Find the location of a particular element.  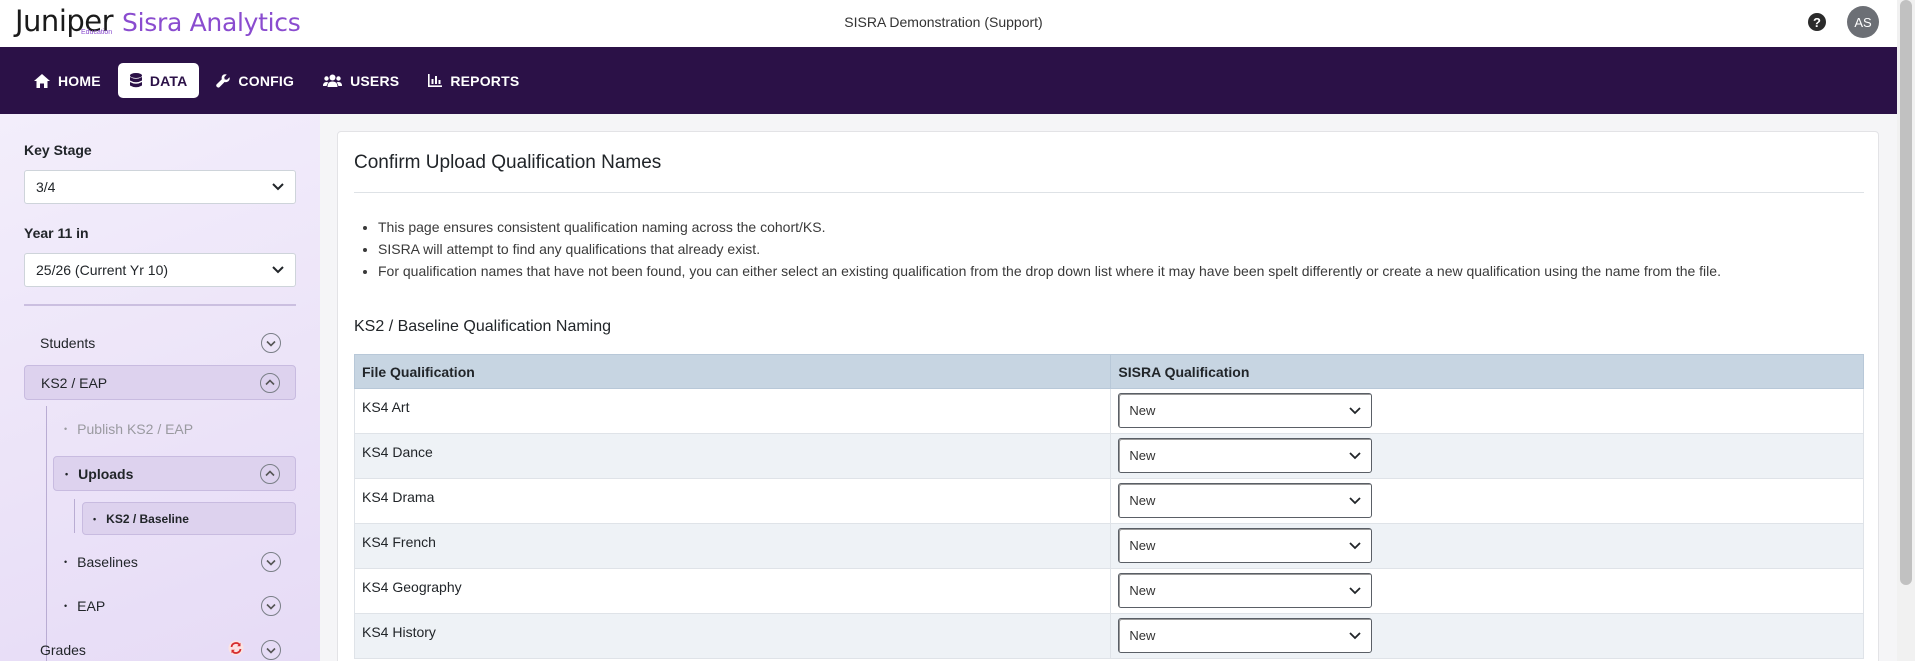

sidebar-item-ks2-eap: KS2 / EAP is located at coordinates (160, 382).